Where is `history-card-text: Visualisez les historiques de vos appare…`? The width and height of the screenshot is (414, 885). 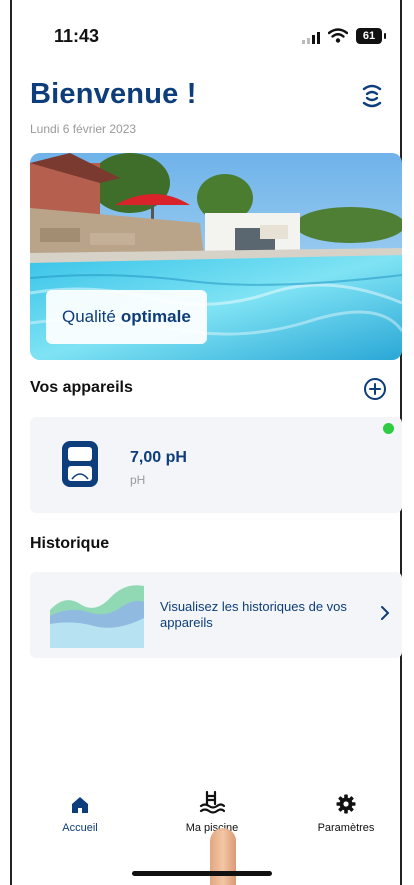
history-card-text: Visualisez les historiques de vos appare… is located at coordinates (253, 614).